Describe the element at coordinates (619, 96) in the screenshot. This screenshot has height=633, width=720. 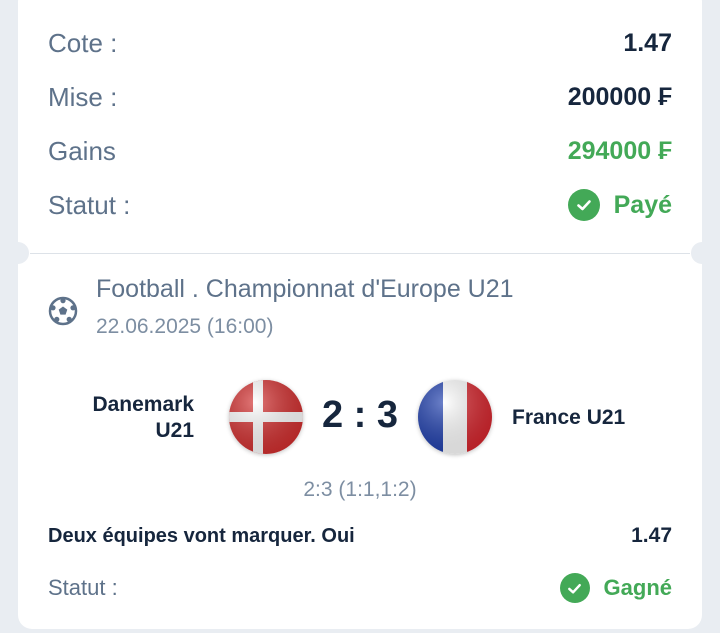
I see `stake-value: 200000 ₣` at that location.